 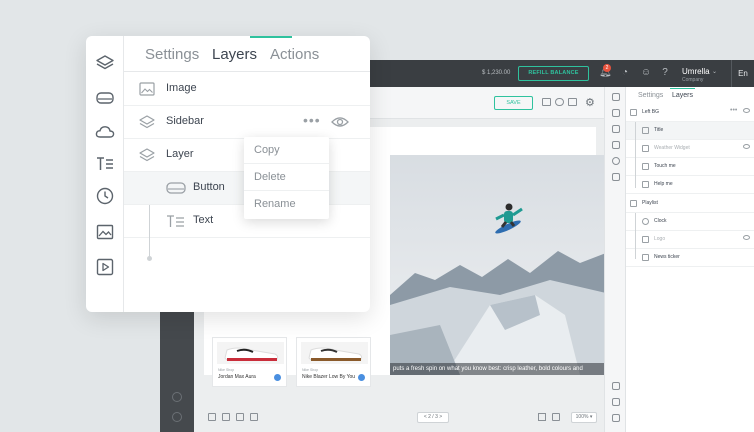 I want to click on list-item: Logo, so click(x=690, y=240).